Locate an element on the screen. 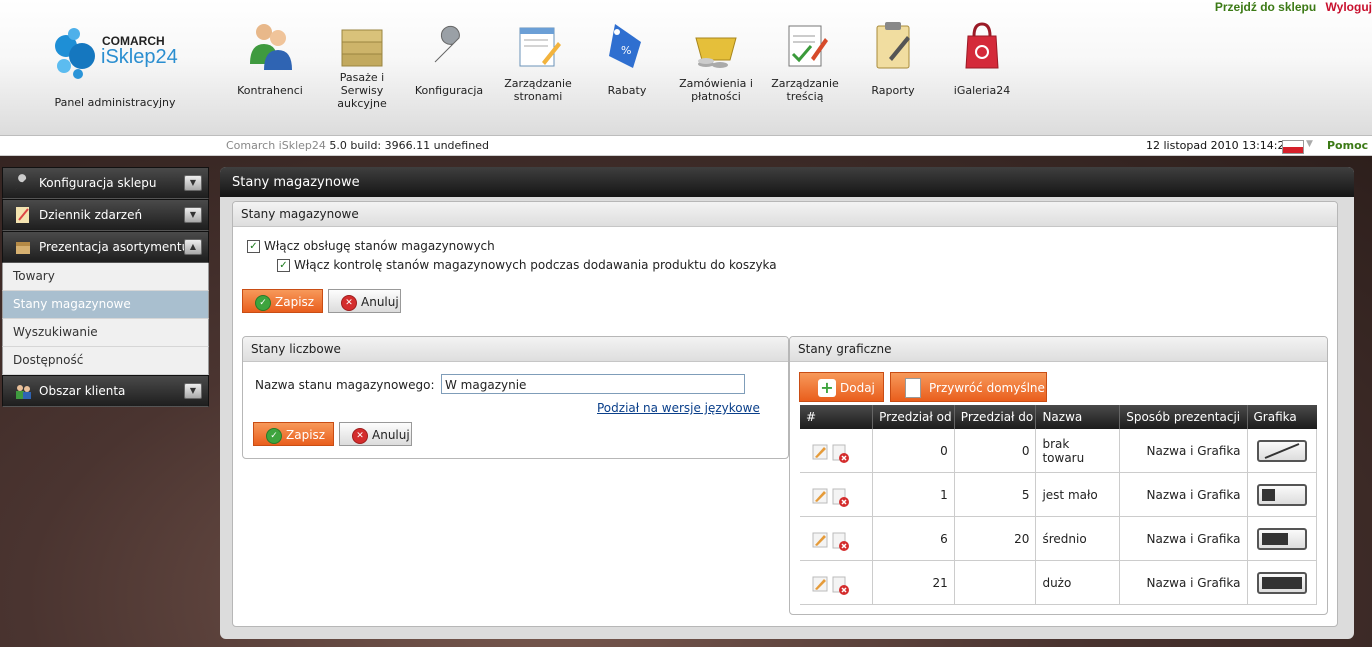  cancel-button: ✕ Anuluj is located at coordinates (364, 301).